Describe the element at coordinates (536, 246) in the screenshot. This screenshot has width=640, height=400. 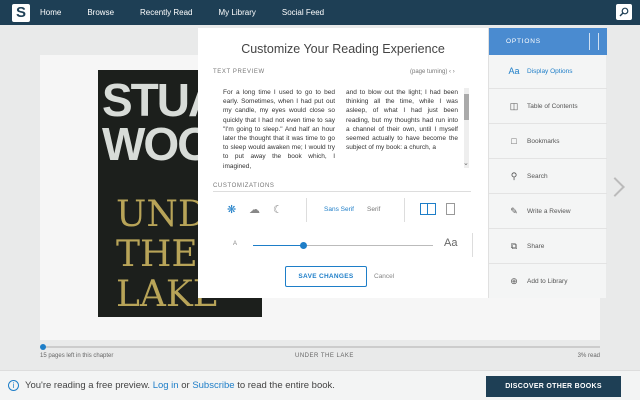
I see `option-label: Share` at that location.